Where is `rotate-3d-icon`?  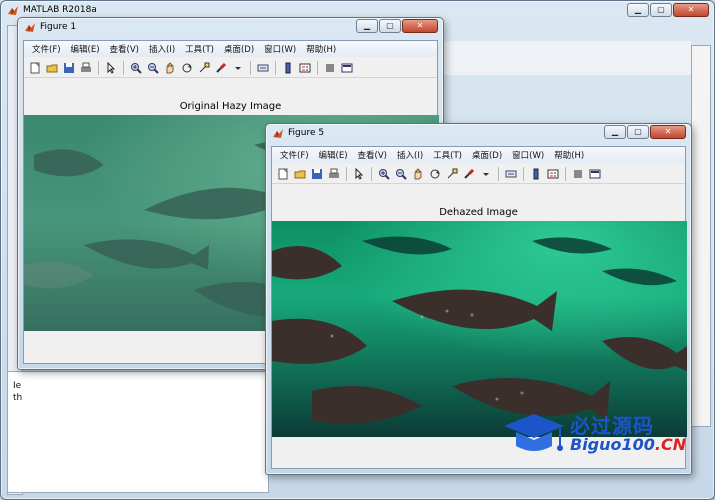 rotate-3d-icon is located at coordinates (187, 67).